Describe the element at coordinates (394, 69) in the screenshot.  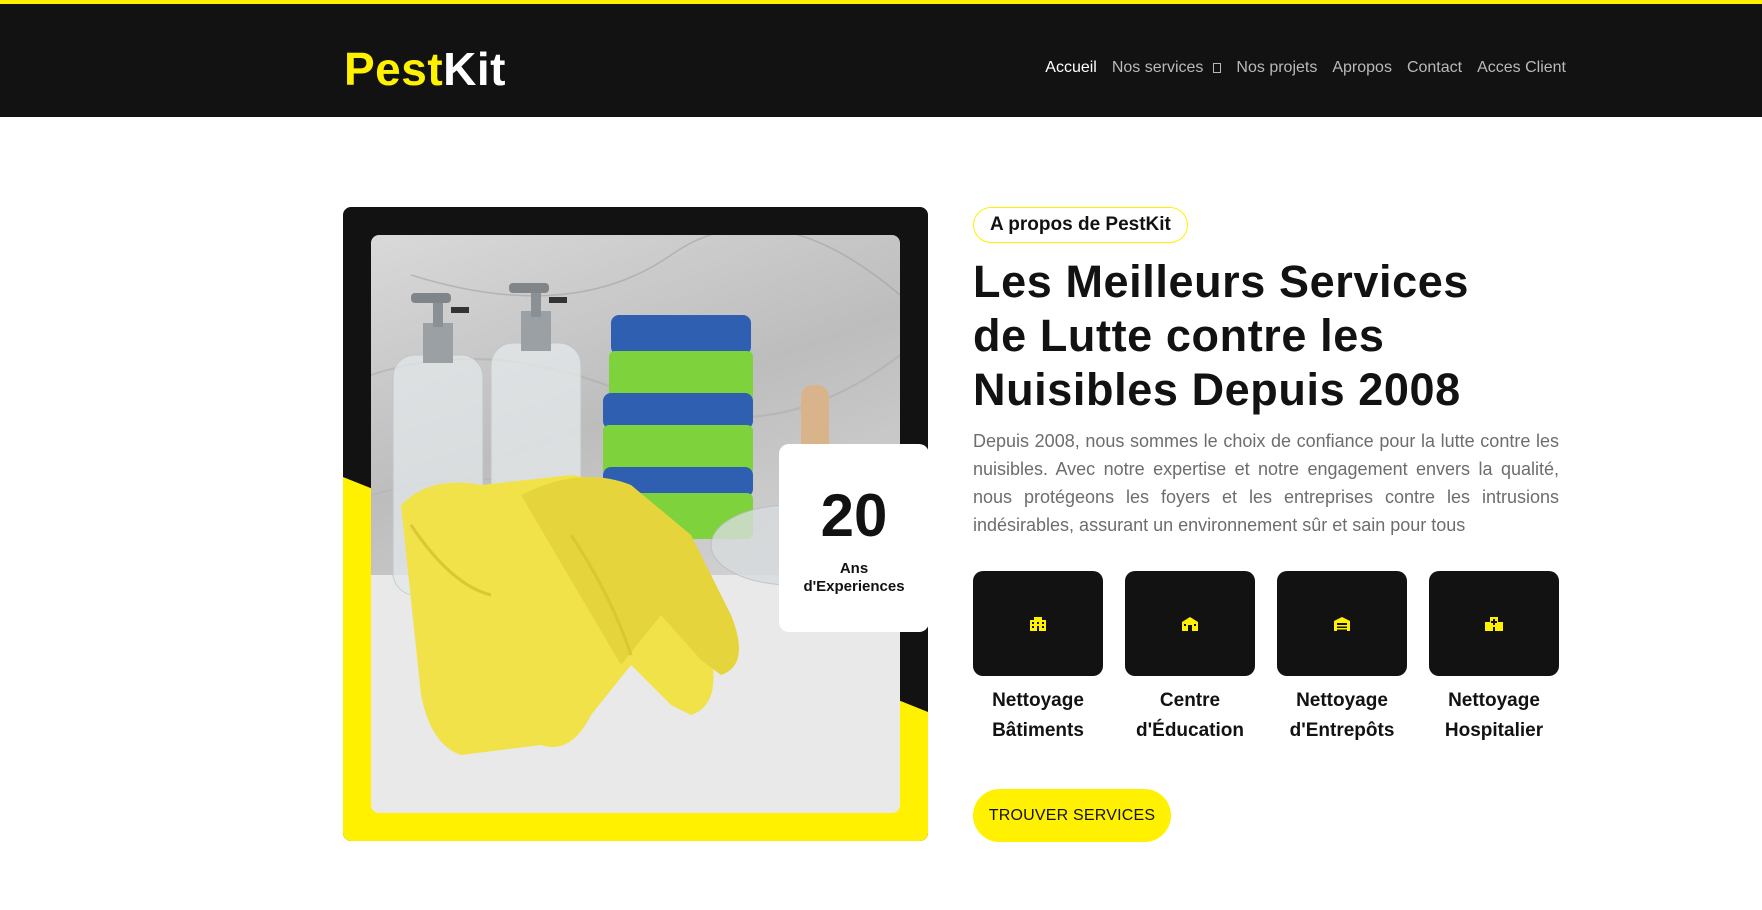
I see `logo-part-pest: Pest` at that location.